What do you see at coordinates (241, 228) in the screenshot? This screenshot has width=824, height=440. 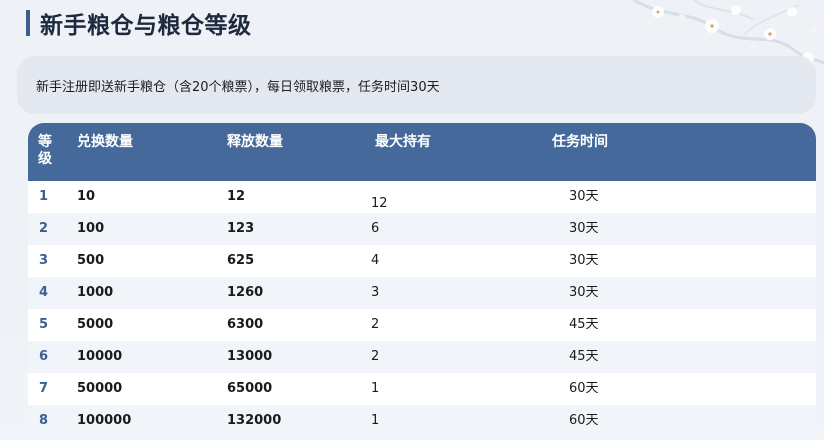 I see `cell-release: 123` at bounding box center [241, 228].